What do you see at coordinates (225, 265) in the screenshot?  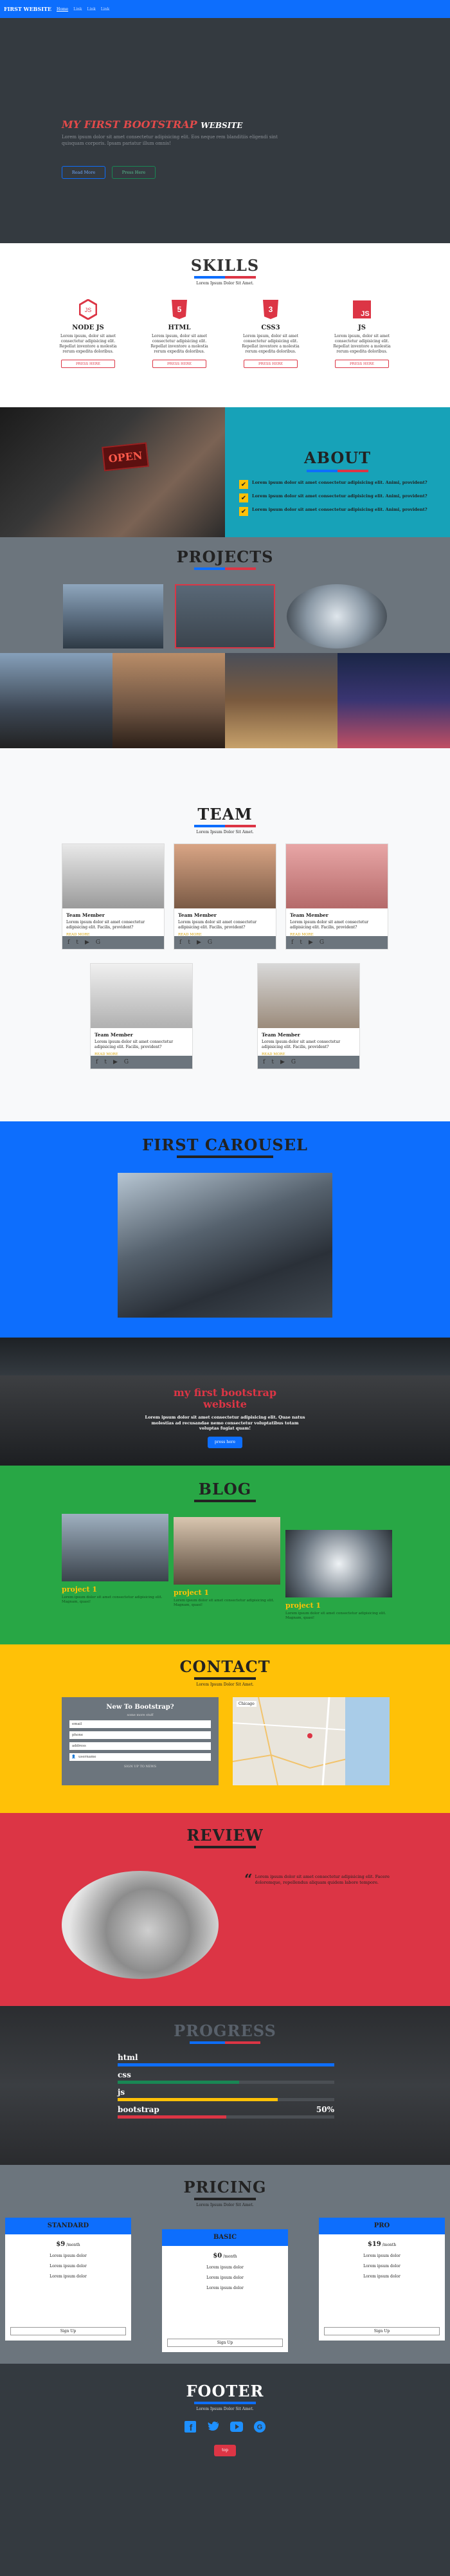 I see `skills-title: SKILLS` at bounding box center [225, 265].